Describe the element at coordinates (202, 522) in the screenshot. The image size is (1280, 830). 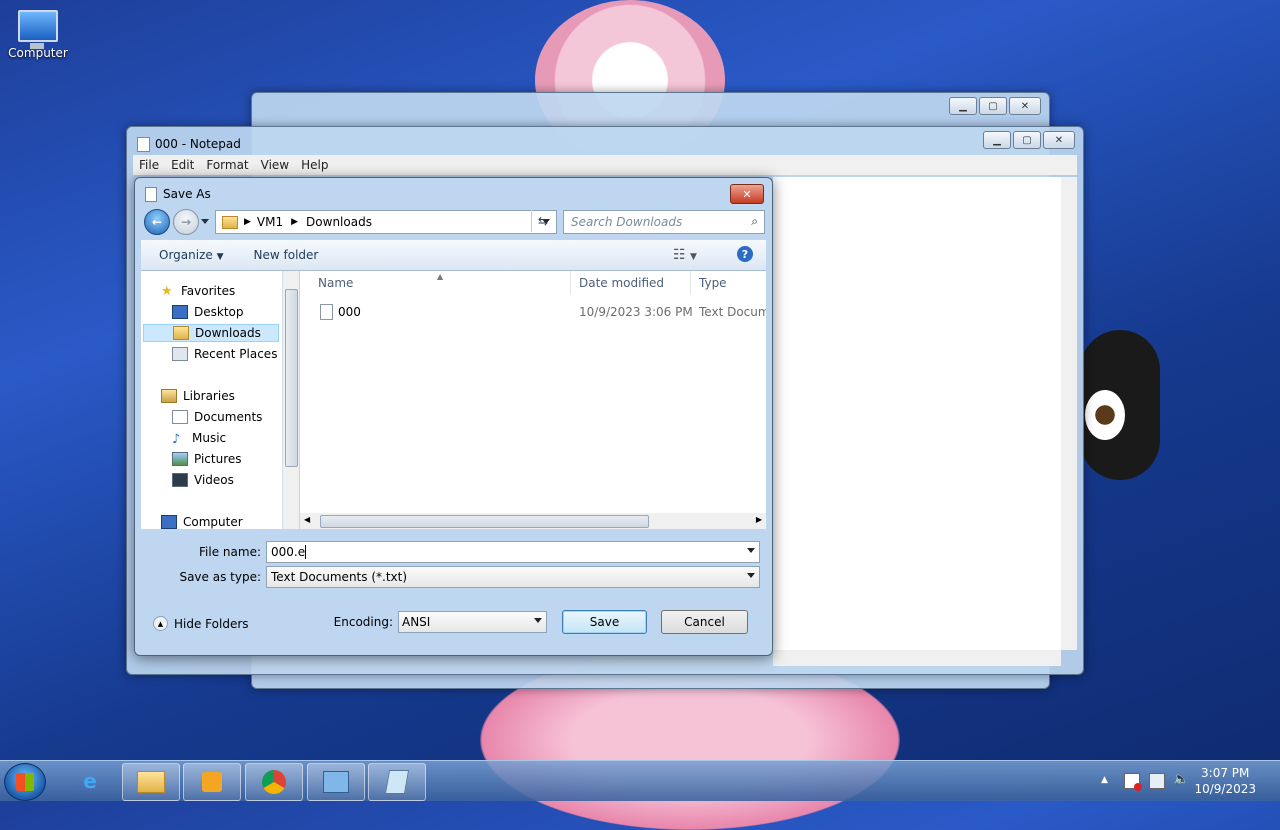
I see `tree-computer: Computer` at that location.